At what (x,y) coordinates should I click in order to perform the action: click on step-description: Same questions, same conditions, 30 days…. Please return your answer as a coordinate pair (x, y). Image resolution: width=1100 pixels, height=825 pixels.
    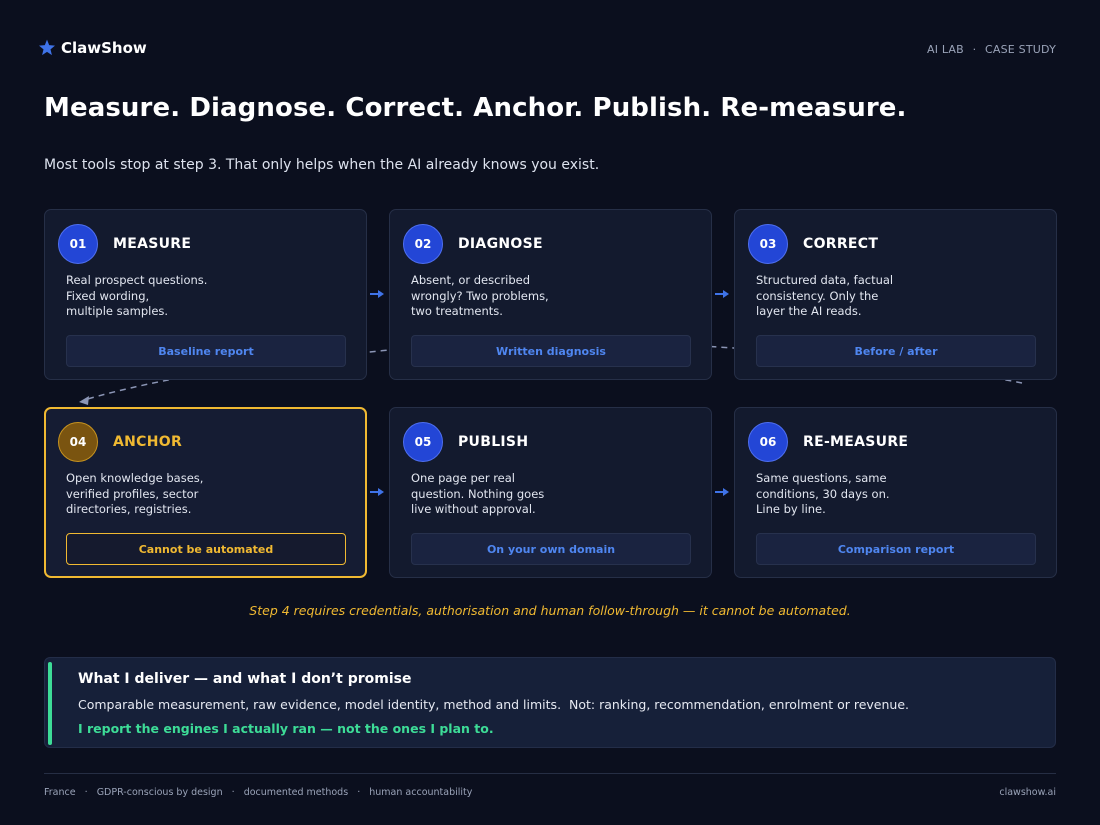
    Looking at the image, I should click on (886, 494).